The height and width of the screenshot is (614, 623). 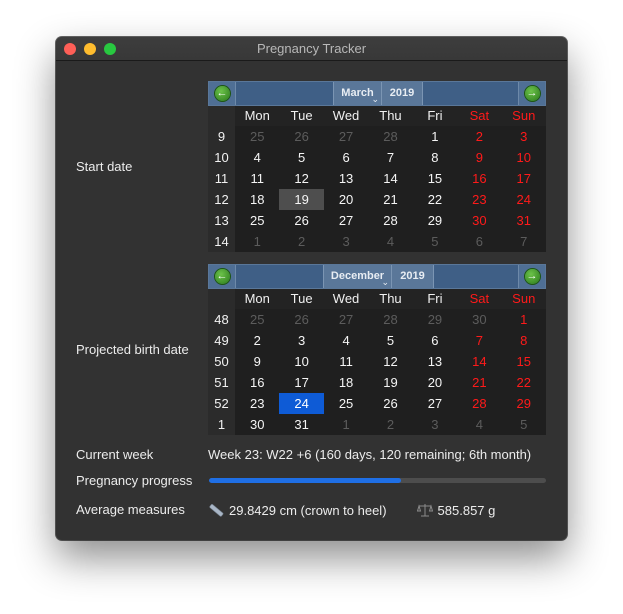 What do you see at coordinates (357, 276) in the screenshot?
I see `month-selector: December ⌄` at bounding box center [357, 276].